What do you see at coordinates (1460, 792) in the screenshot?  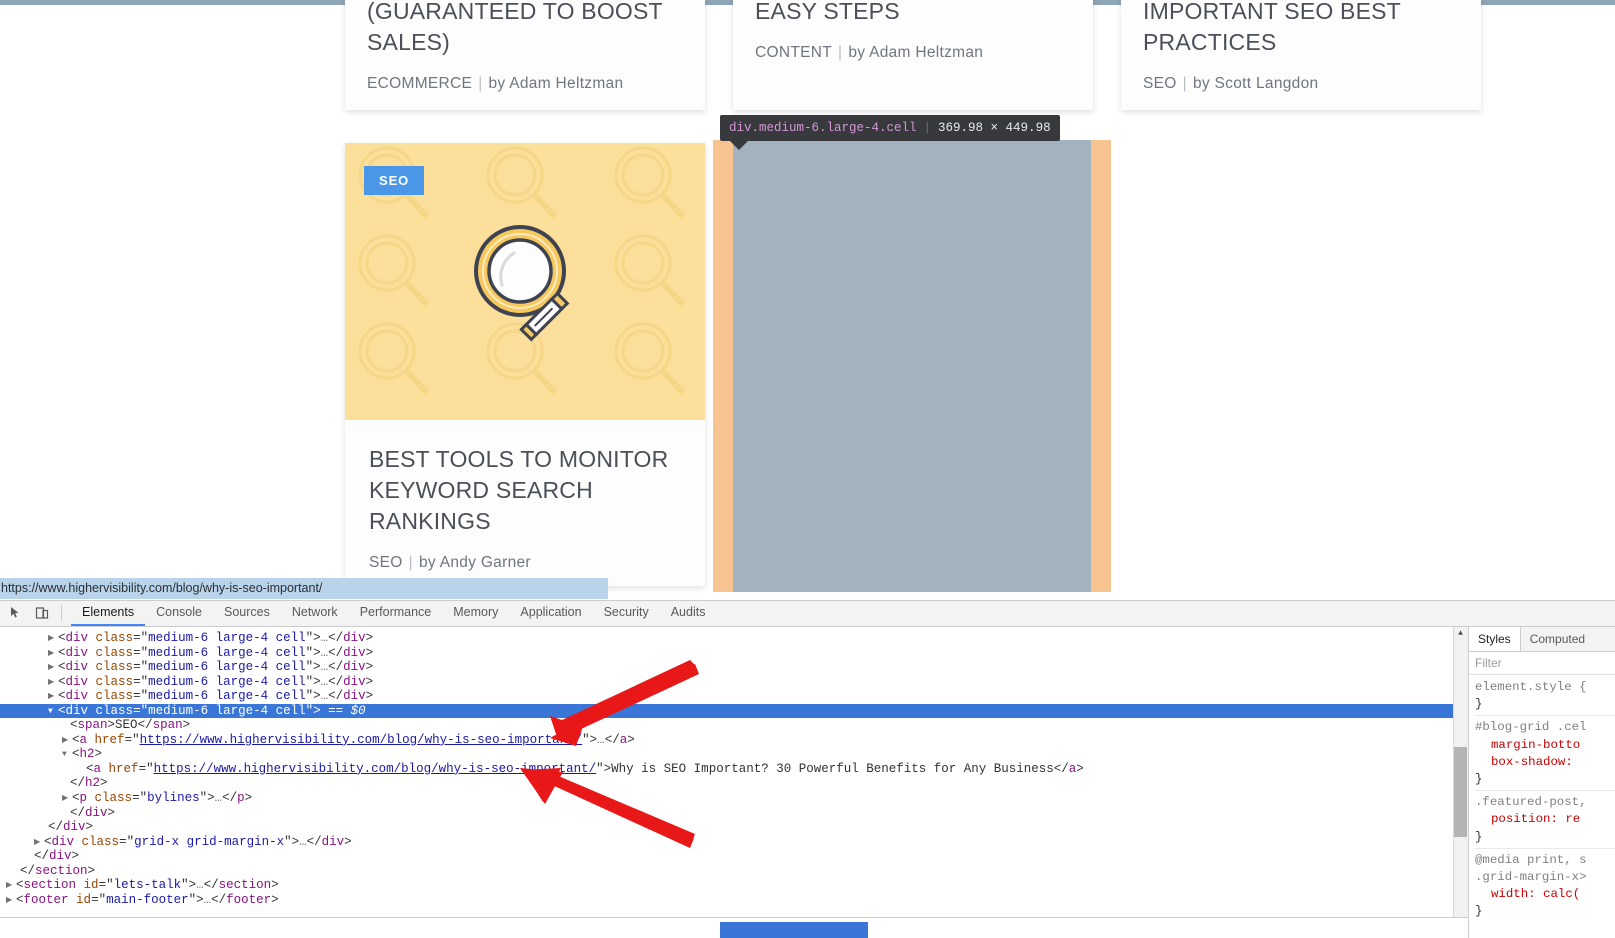 I see `scrollbar-thumb` at bounding box center [1460, 792].